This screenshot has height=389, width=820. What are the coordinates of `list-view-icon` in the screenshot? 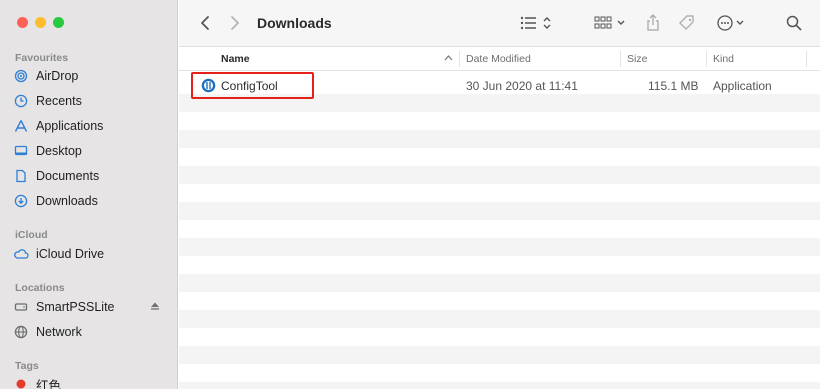 It's located at (535, 23).